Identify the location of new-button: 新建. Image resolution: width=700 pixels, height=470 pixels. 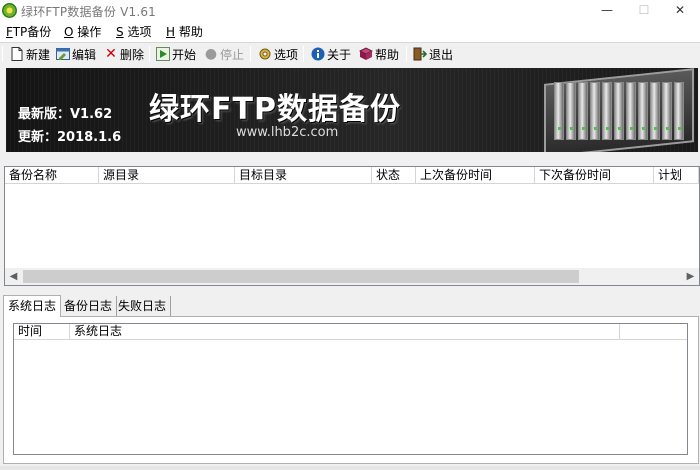
(30, 54).